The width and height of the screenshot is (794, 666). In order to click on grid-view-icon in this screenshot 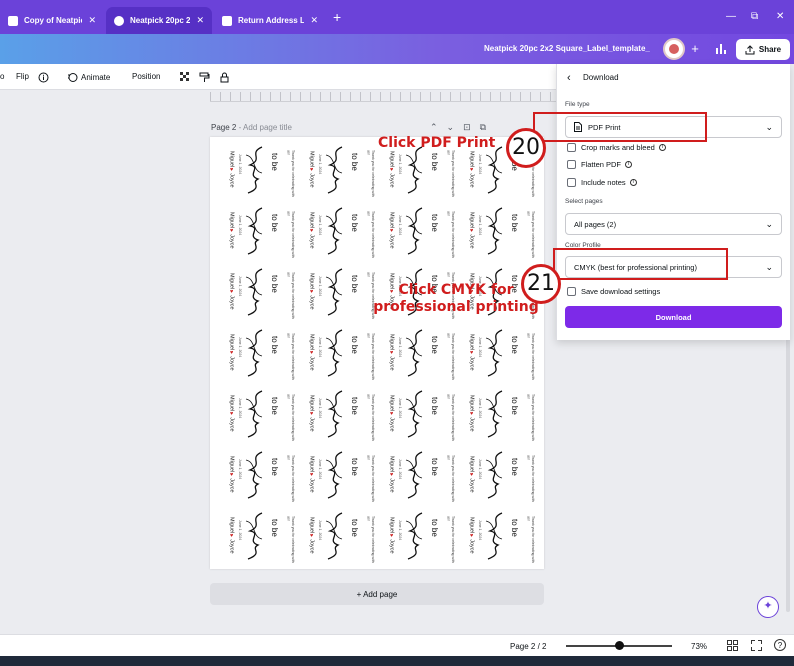, I will do `click(732, 645)`.